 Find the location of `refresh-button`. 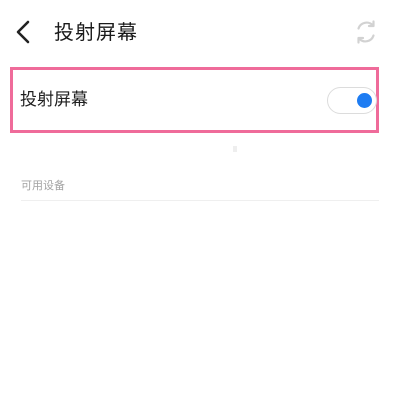

refresh-button is located at coordinates (366, 32).